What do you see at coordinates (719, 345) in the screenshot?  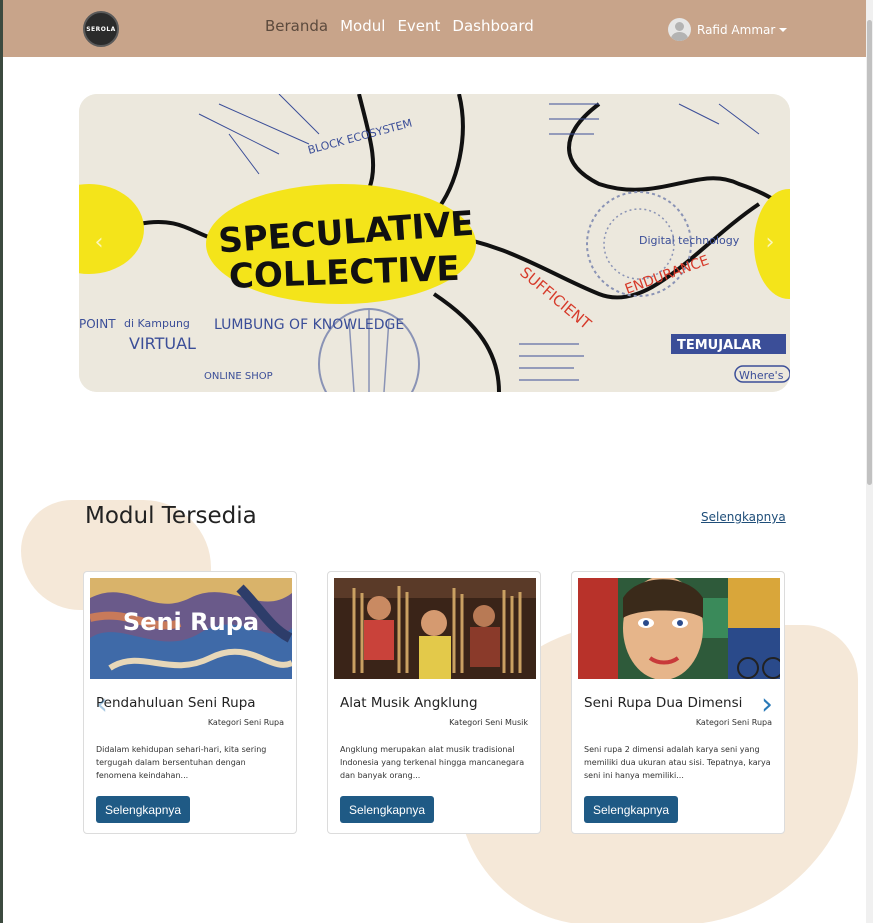 I see `svg-text: TEMUJALAR` at bounding box center [719, 345].